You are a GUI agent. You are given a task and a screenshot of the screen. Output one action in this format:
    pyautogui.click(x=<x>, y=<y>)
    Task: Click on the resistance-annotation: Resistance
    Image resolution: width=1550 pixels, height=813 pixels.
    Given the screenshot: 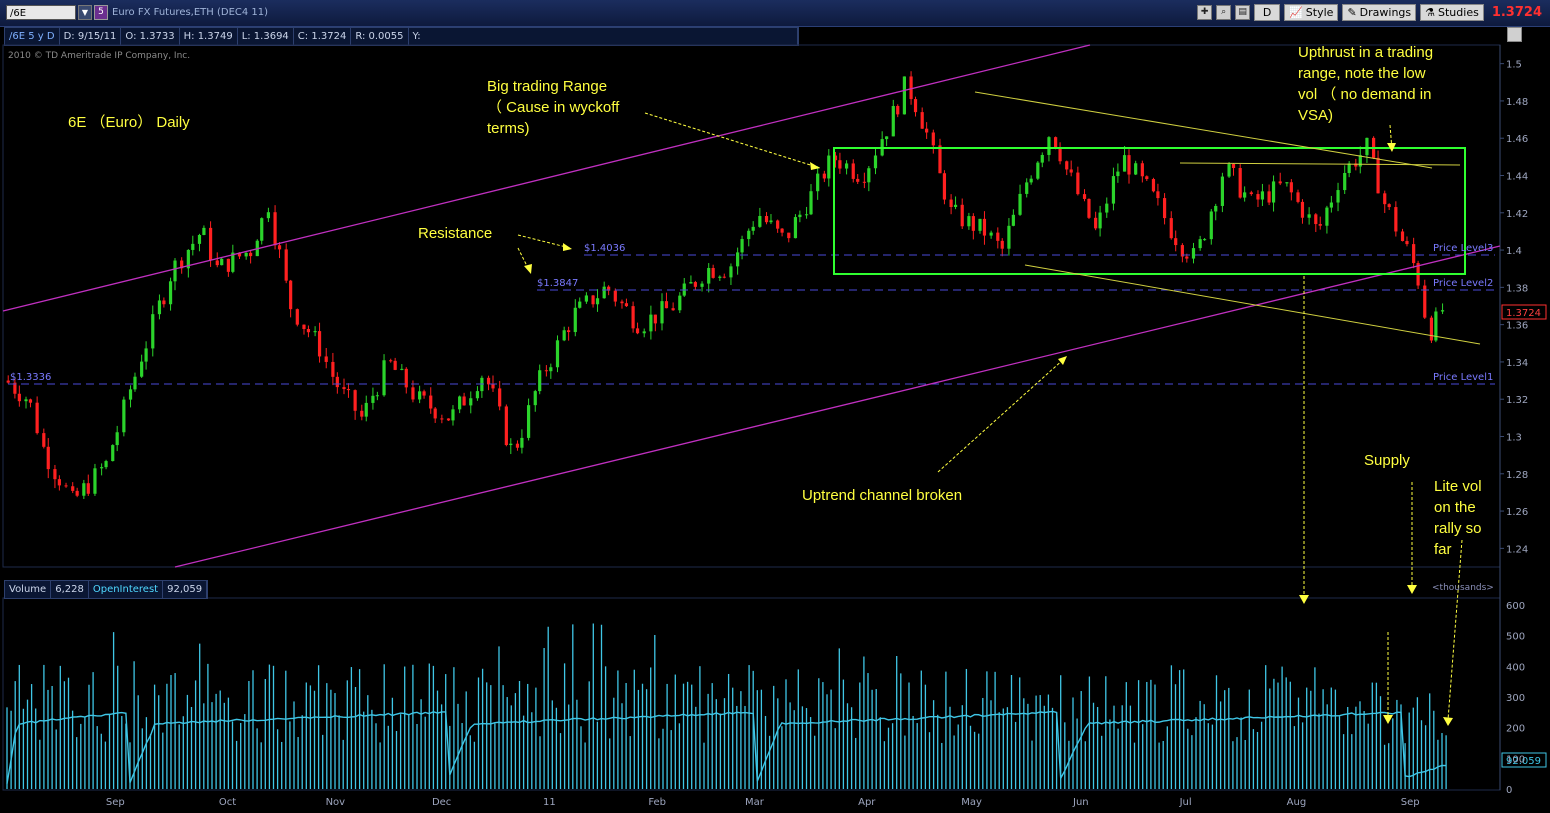 What is the action you would take?
    pyautogui.click(x=455, y=233)
    